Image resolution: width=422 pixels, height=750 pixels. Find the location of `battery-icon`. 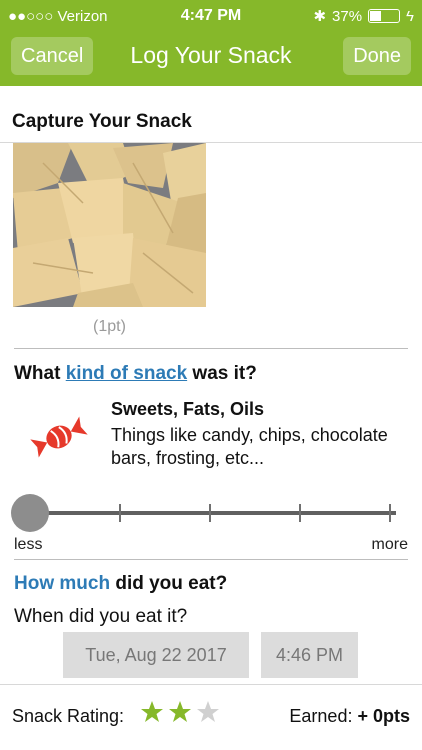

battery-icon is located at coordinates (384, 16).